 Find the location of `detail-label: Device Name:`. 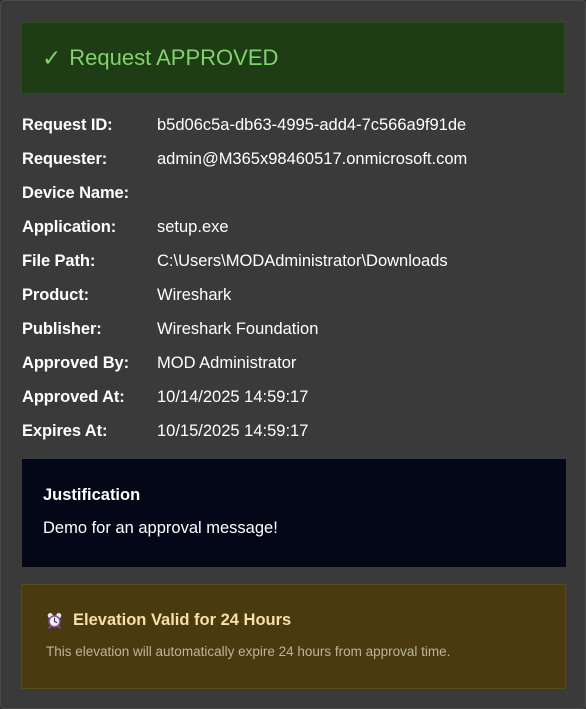

detail-label: Device Name: is located at coordinates (76, 193).